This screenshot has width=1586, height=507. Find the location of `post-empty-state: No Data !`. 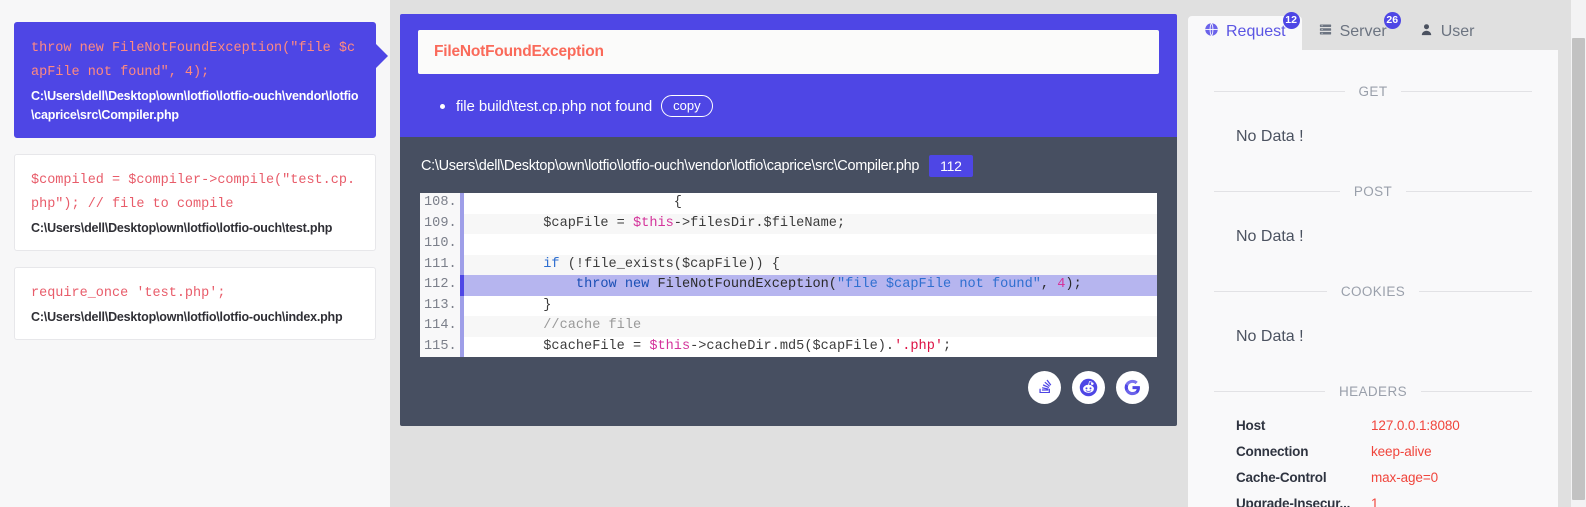

post-empty-state: No Data ! is located at coordinates (1270, 236).